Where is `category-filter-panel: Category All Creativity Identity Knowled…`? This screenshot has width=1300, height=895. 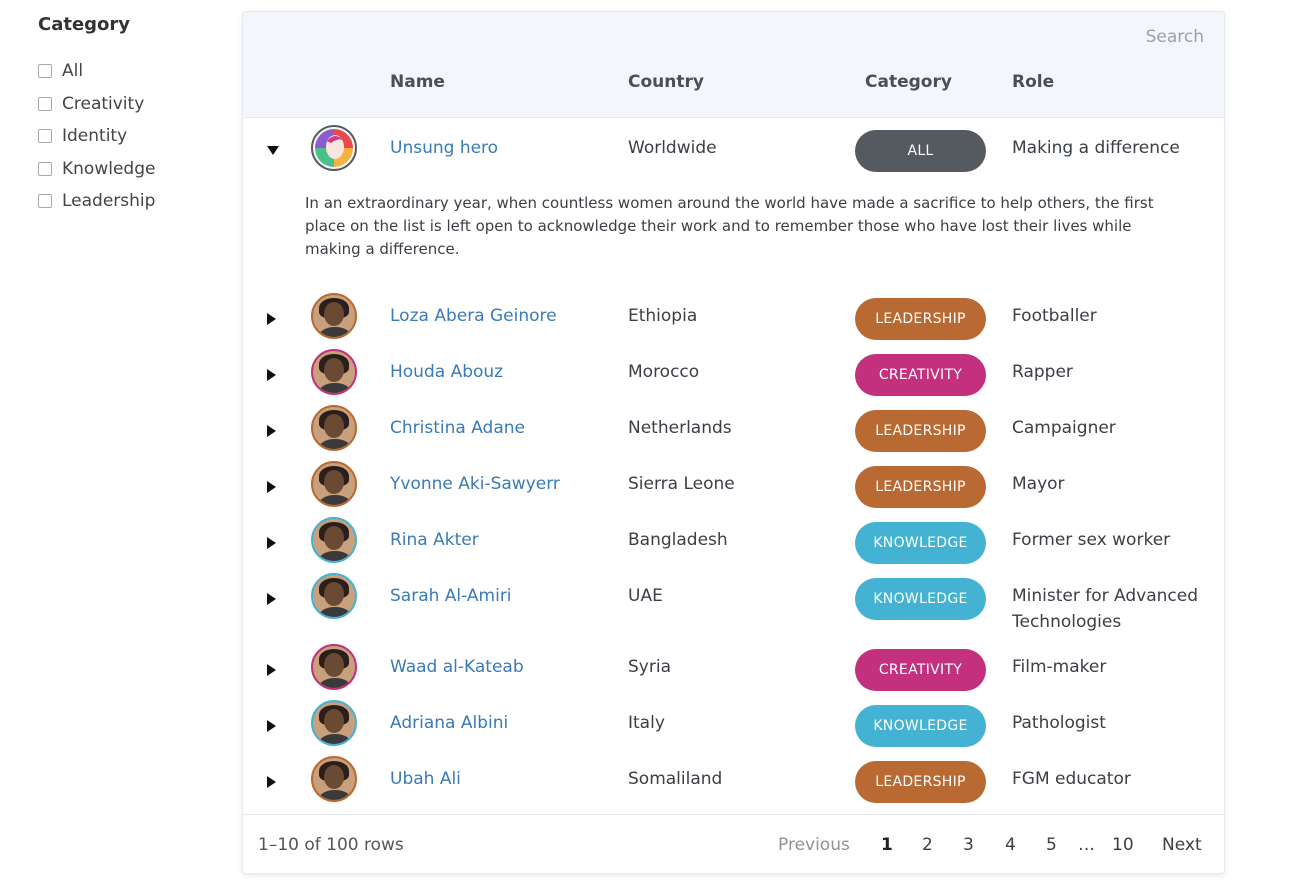
category-filter-panel: Category All Creativity Identity Knowled… is located at coordinates (133, 116).